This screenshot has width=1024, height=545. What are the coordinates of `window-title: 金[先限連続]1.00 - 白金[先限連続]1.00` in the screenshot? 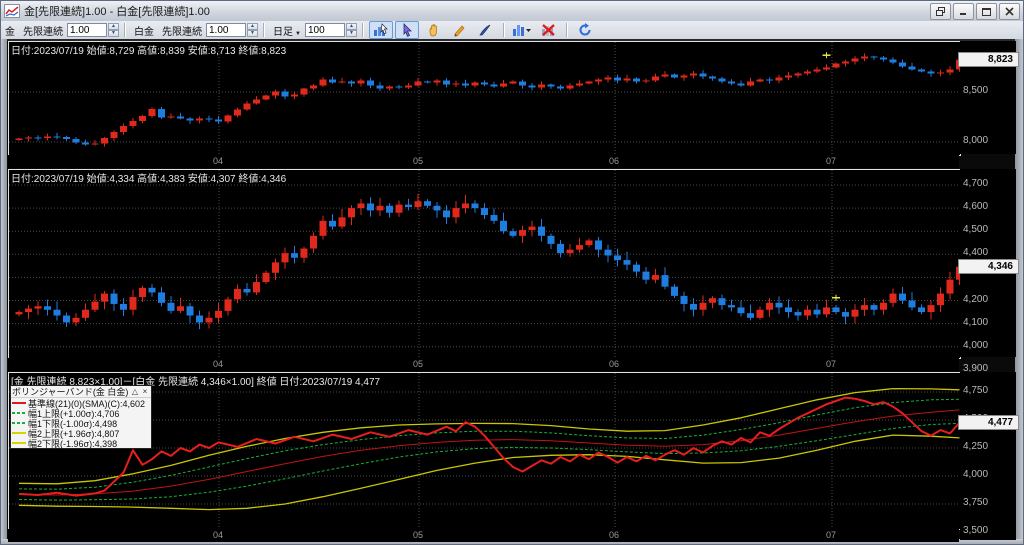 It's located at (117, 12).